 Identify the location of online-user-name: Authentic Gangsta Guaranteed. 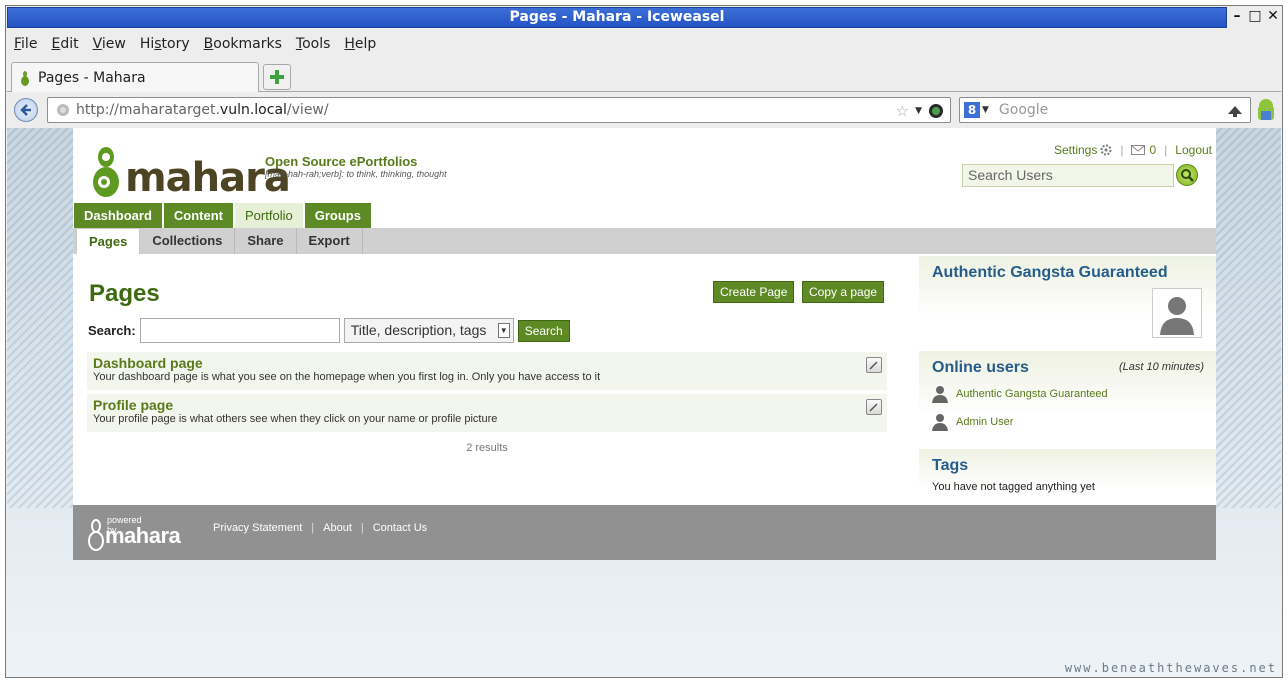
(1032, 394).